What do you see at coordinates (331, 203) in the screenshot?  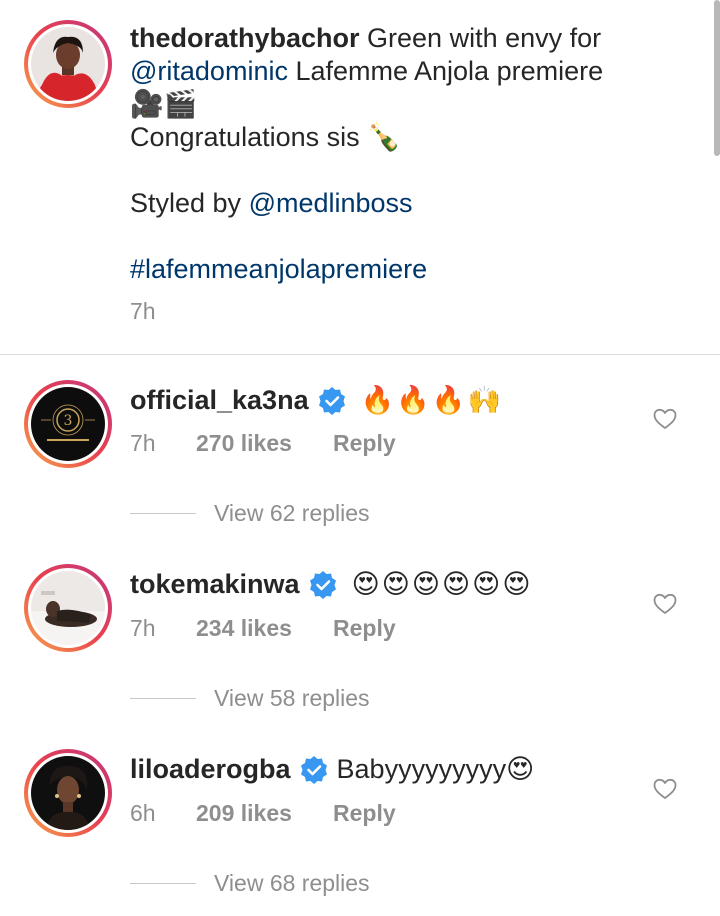 I see `caption-mention-medlinboss: @medlinboss` at bounding box center [331, 203].